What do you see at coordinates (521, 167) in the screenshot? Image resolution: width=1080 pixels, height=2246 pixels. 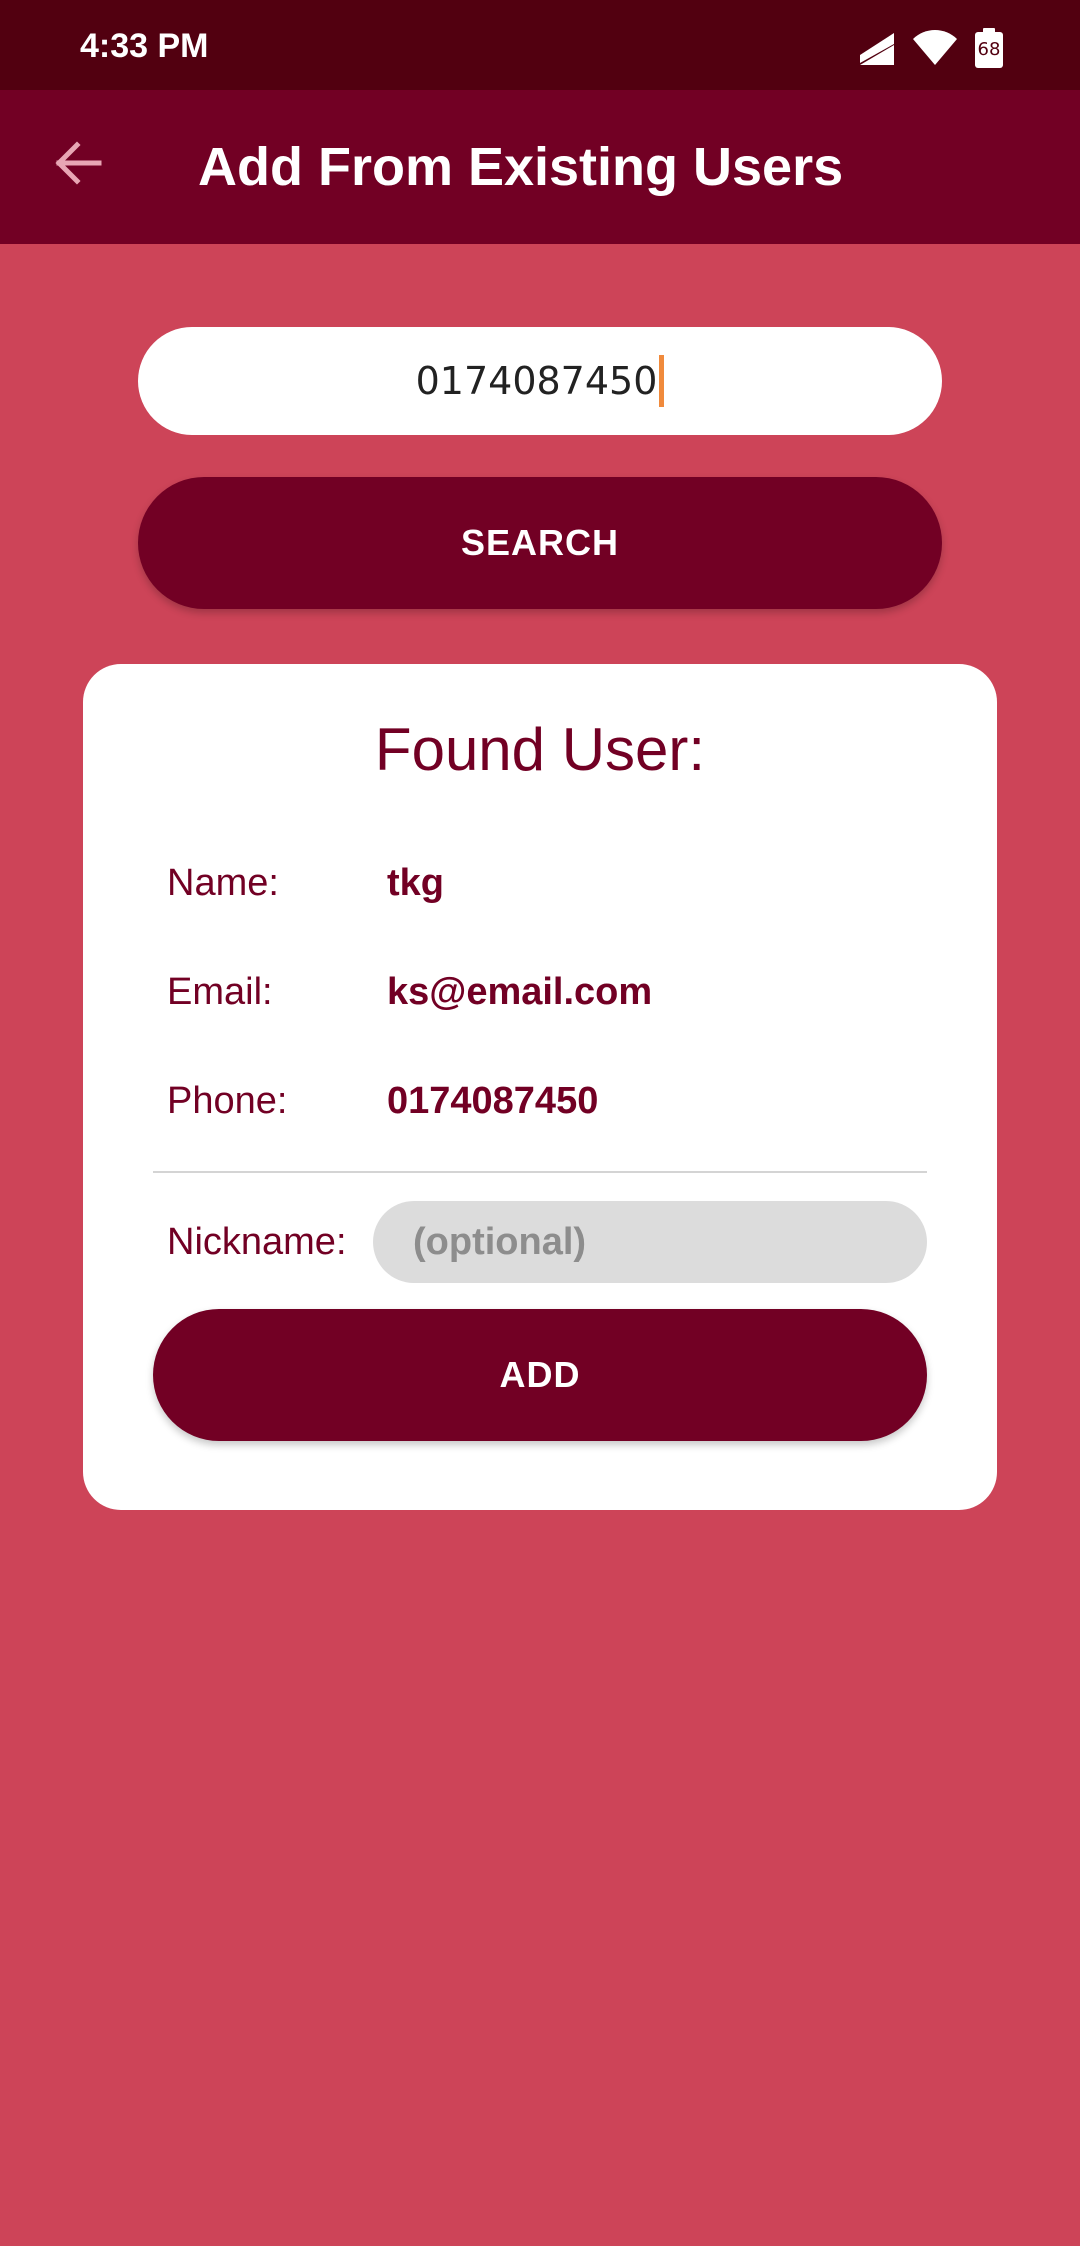 I see `page-title: Add From Existing Users` at bounding box center [521, 167].